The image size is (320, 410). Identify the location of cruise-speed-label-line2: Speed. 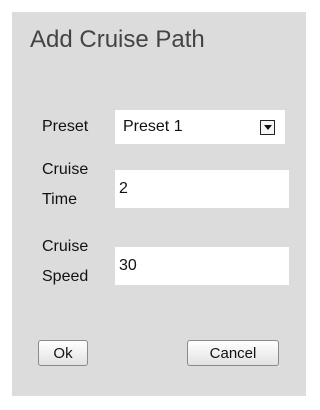
(65, 276).